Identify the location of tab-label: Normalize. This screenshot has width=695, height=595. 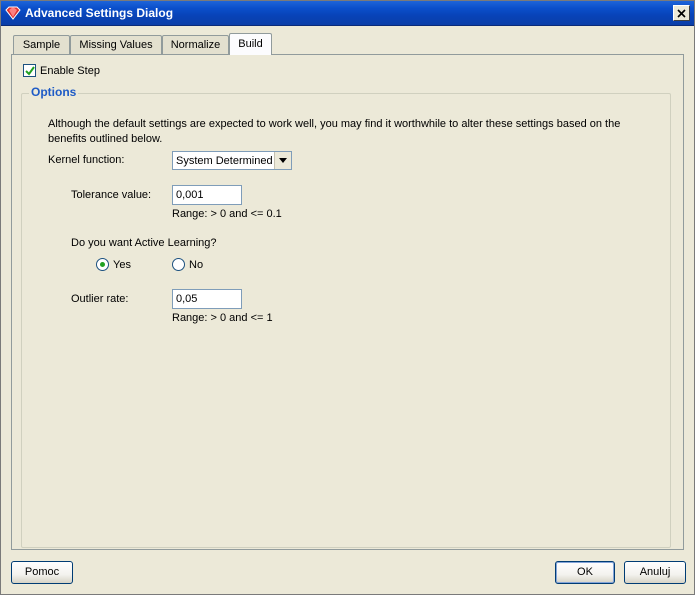
(195, 45).